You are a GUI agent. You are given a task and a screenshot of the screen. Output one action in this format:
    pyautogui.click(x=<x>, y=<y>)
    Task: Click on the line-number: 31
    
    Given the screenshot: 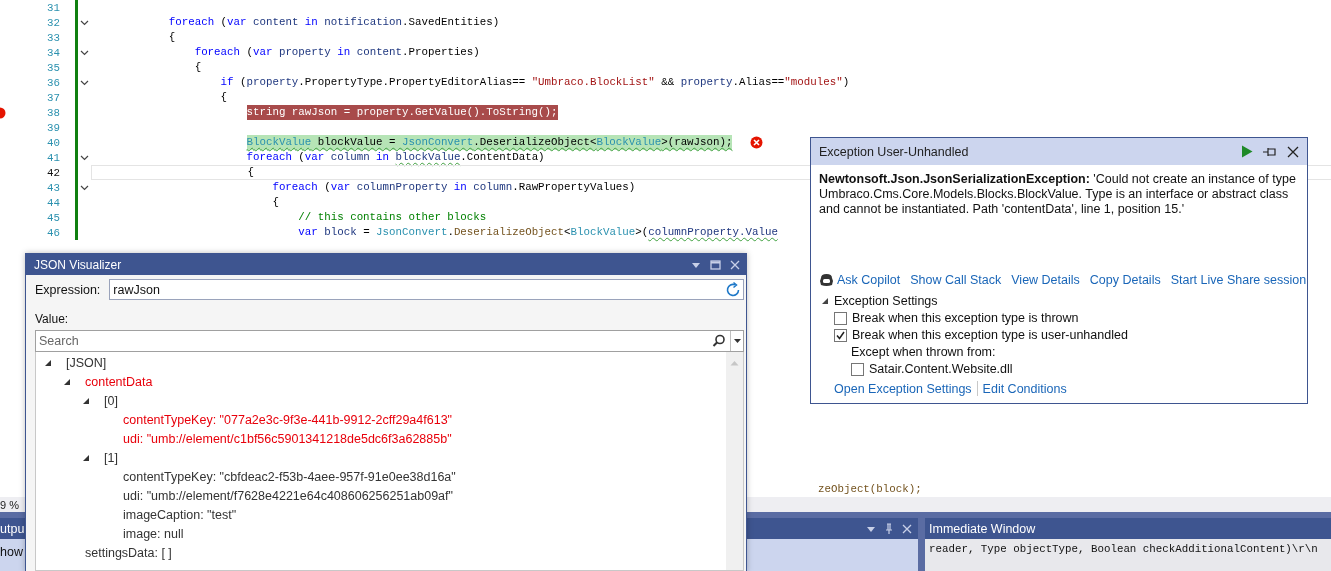 What is the action you would take?
    pyautogui.click(x=53, y=7)
    